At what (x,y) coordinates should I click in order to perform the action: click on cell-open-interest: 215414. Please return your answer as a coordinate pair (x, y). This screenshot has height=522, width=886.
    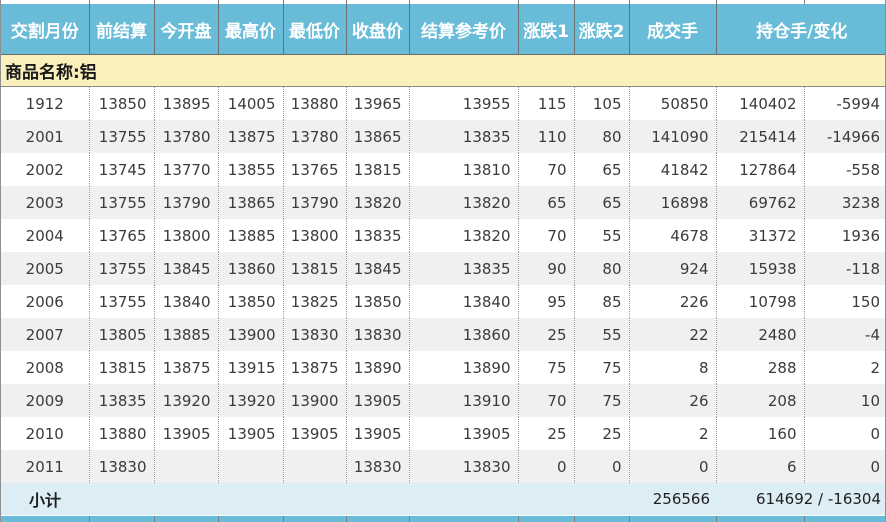
    Looking at the image, I should click on (760, 136).